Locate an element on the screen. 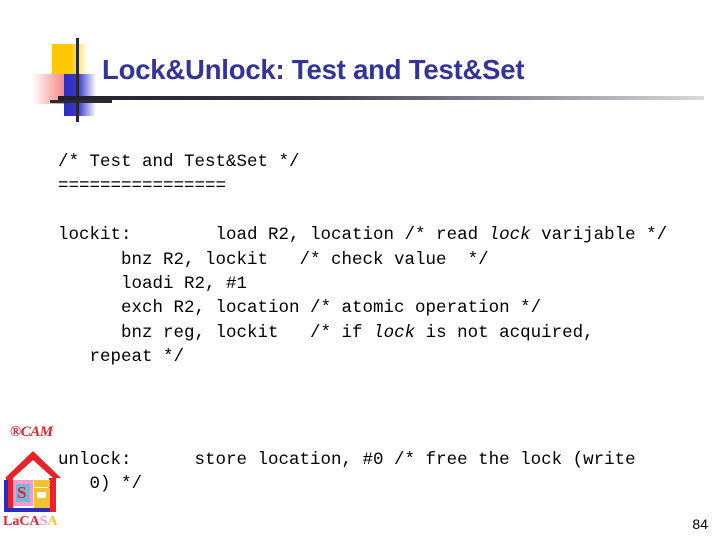 The image size is (720, 540). cam-logo-text: ®CAM is located at coordinates (31, 432).